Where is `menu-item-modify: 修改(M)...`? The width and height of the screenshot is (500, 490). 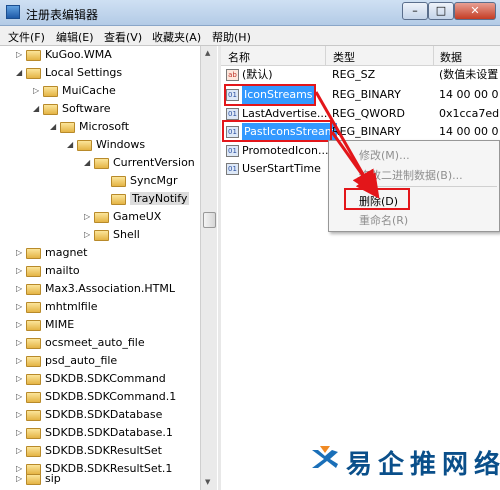 menu-item-modify: 修改(M)... is located at coordinates (384, 155).